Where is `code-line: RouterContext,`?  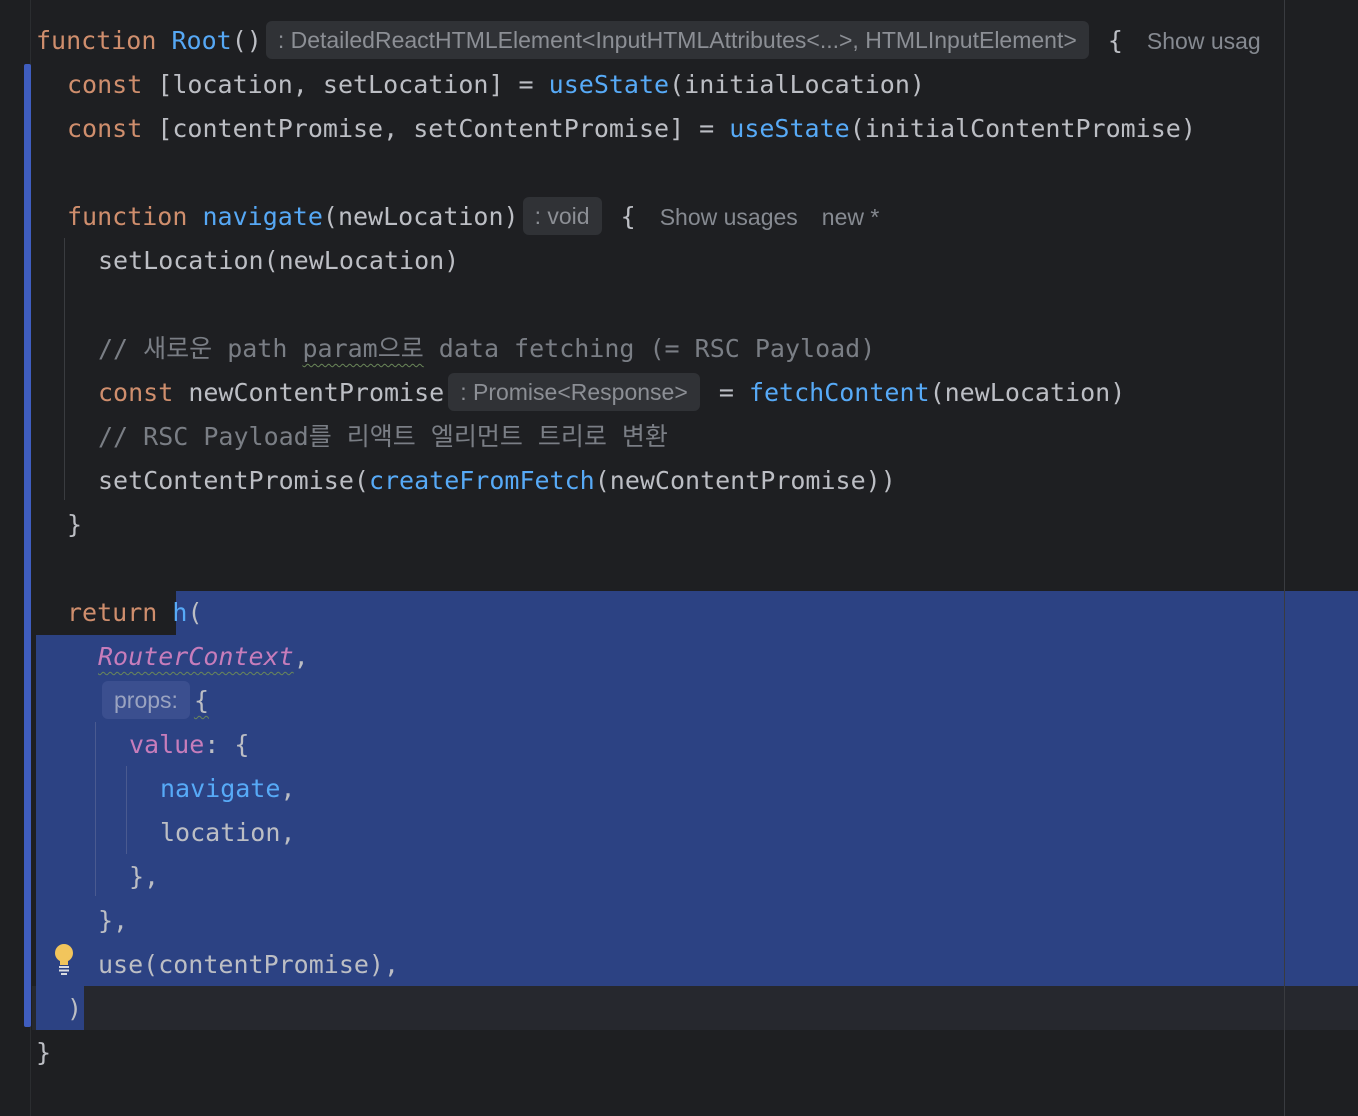
code-line: RouterContext, is located at coordinates (203, 657).